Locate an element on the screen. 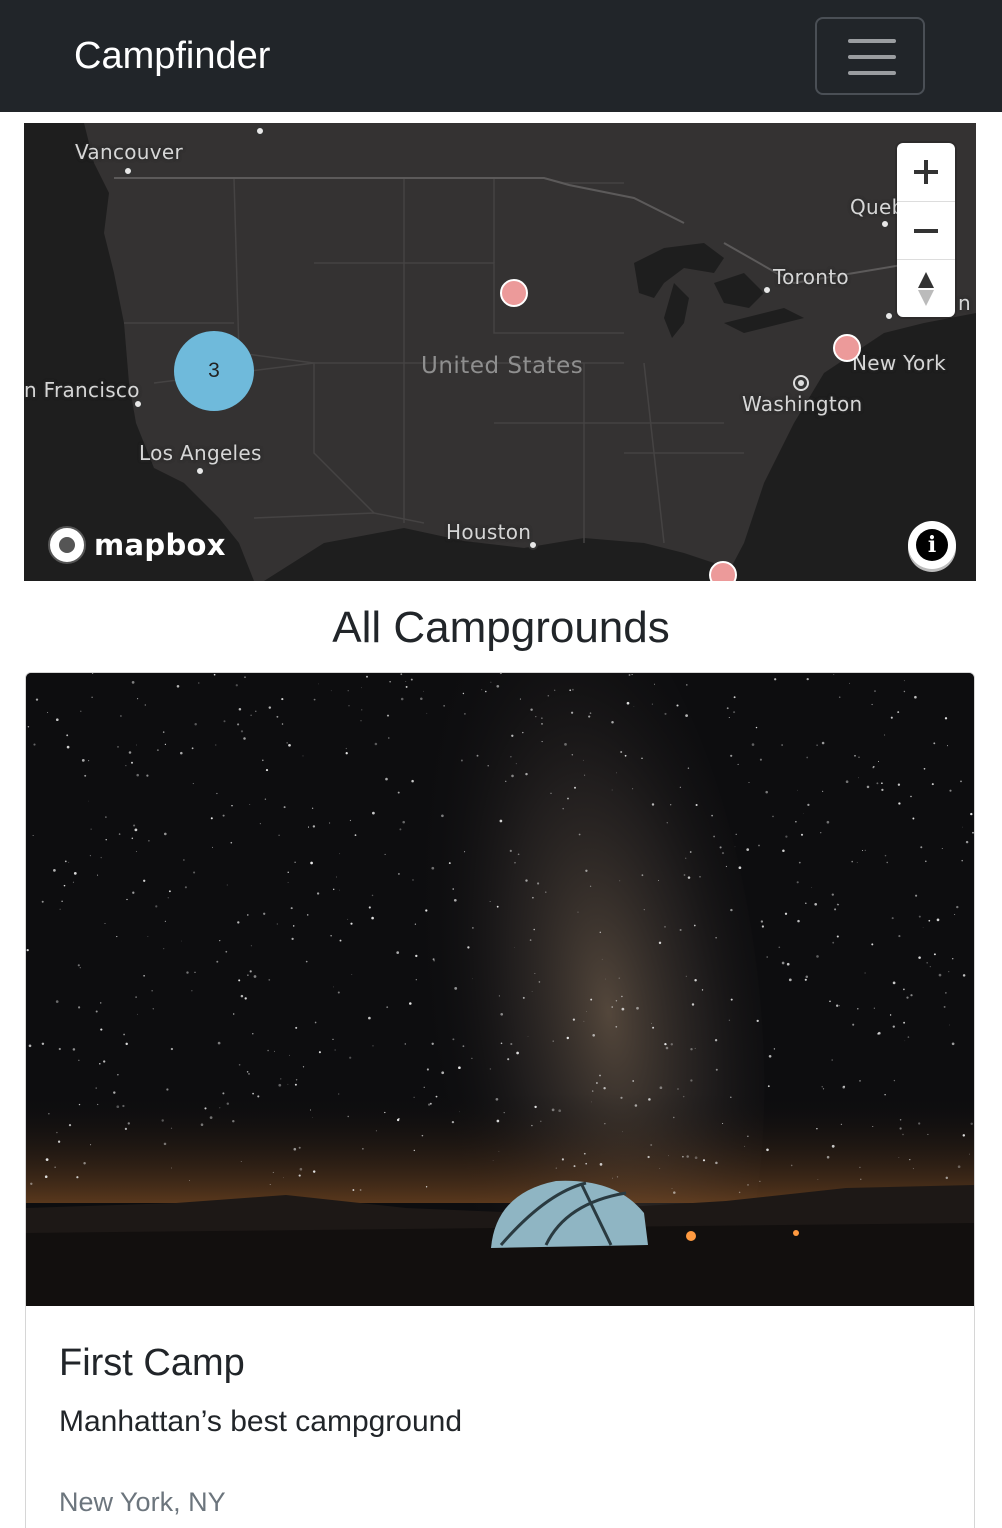 This screenshot has height=1528, width=1002. city-label-houston: Houston is located at coordinates (489, 532).